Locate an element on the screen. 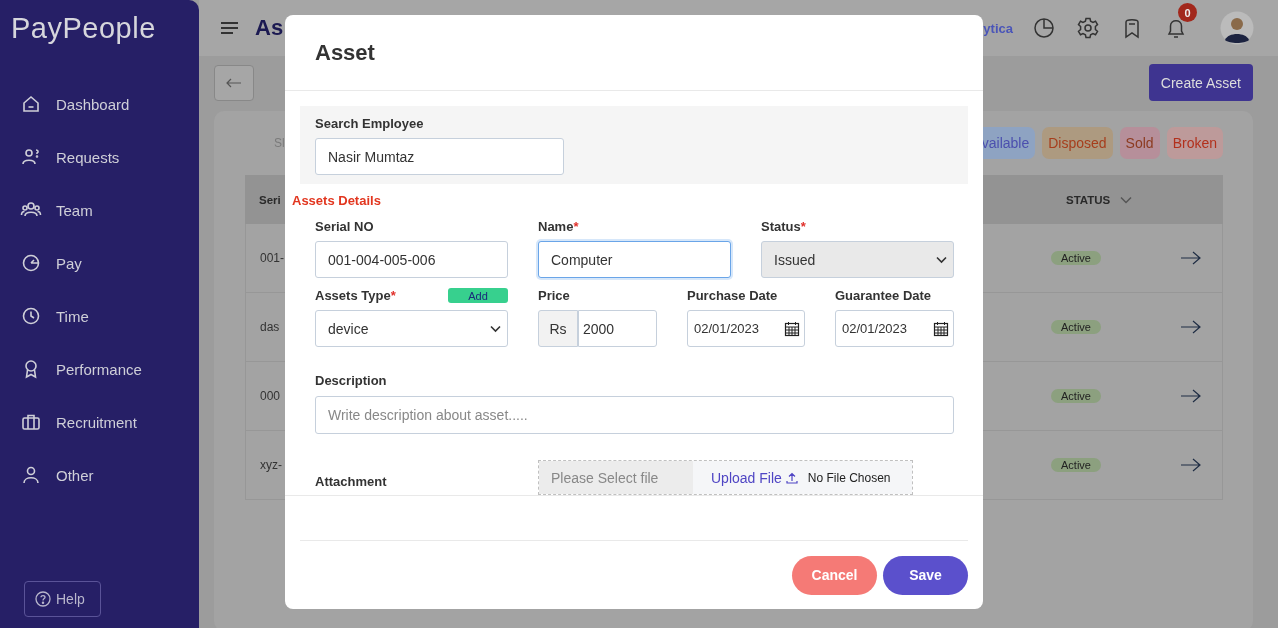  sidebar-item: Team is located at coordinates (95, 210).